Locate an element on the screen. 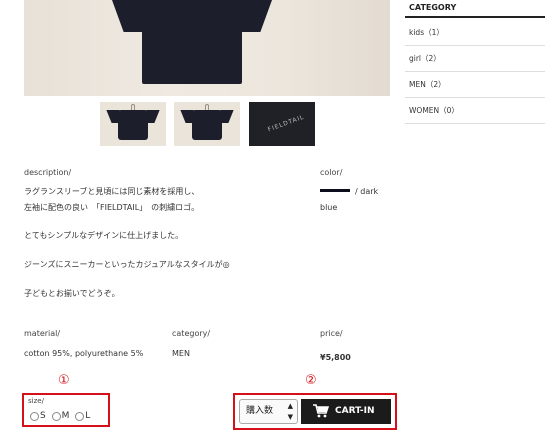 The height and width of the screenshot is (440, 560). size-l-label: L is located at coordinates (88, 416).